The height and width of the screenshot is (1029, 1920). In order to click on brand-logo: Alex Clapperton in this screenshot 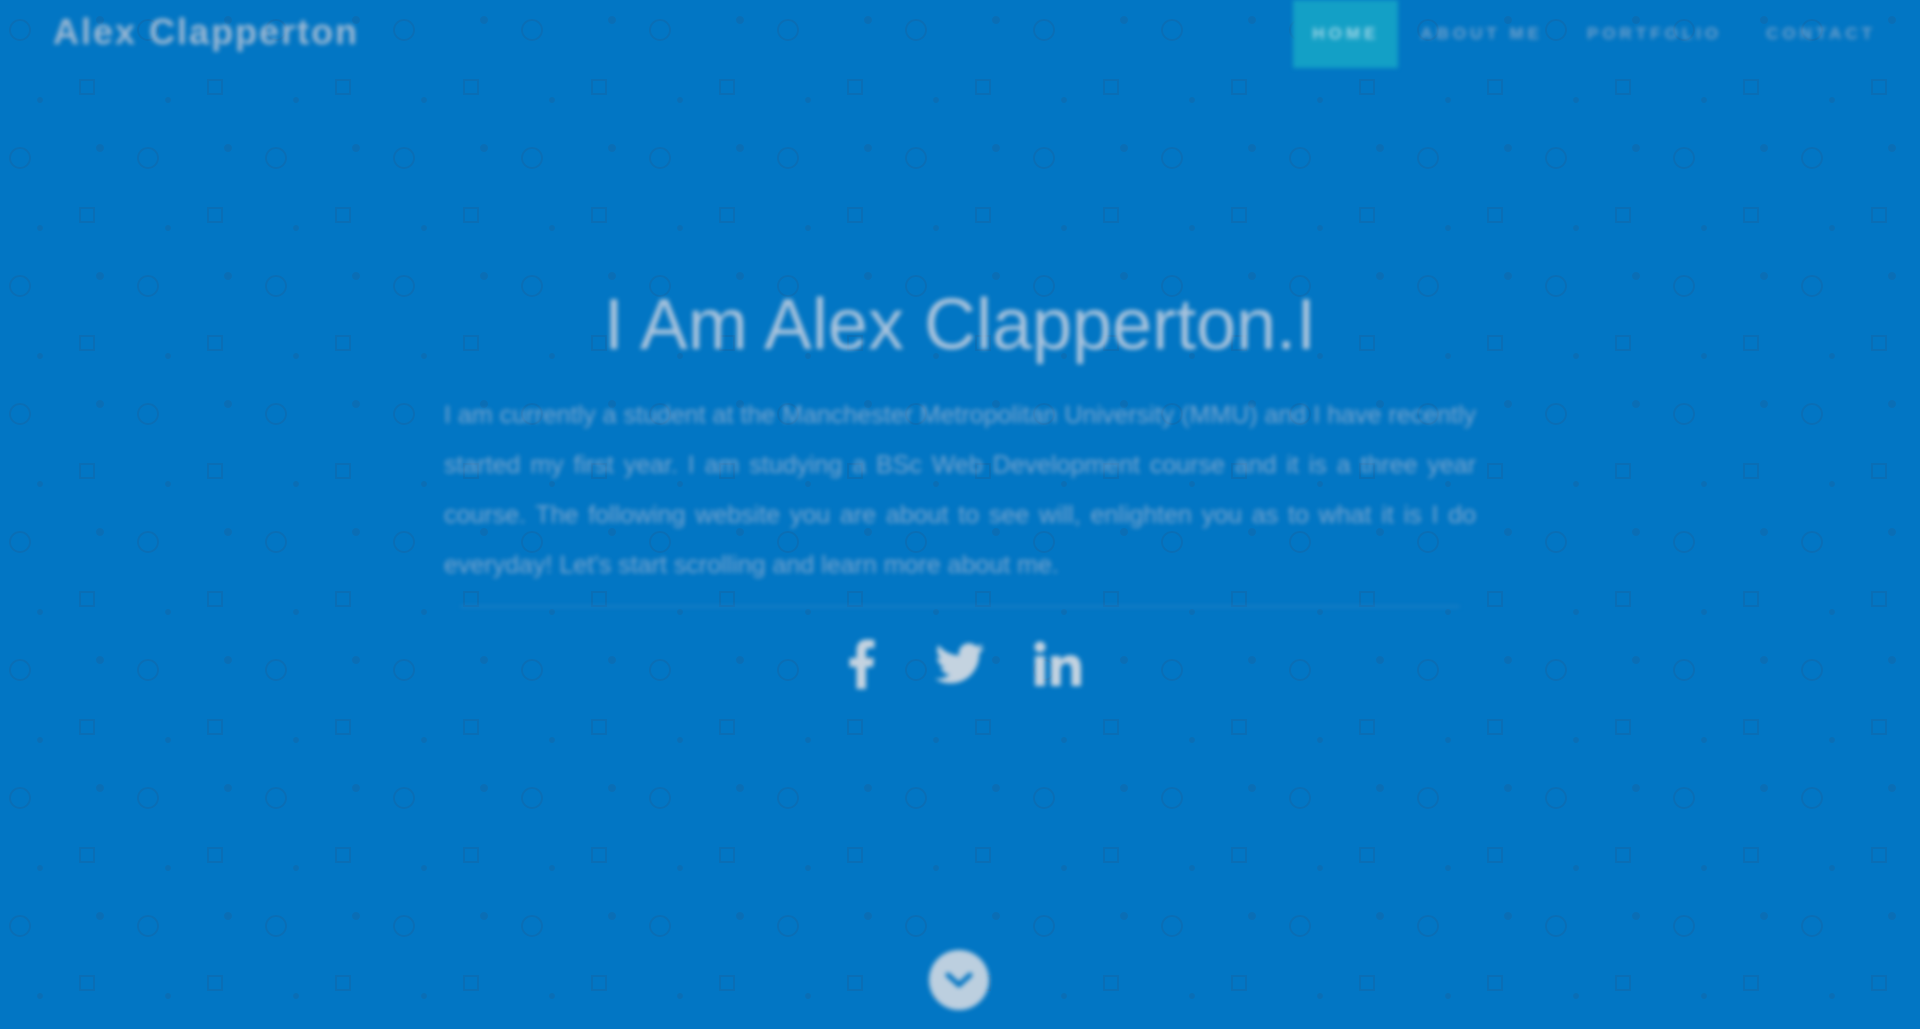, I will do `click(206, 32)`.